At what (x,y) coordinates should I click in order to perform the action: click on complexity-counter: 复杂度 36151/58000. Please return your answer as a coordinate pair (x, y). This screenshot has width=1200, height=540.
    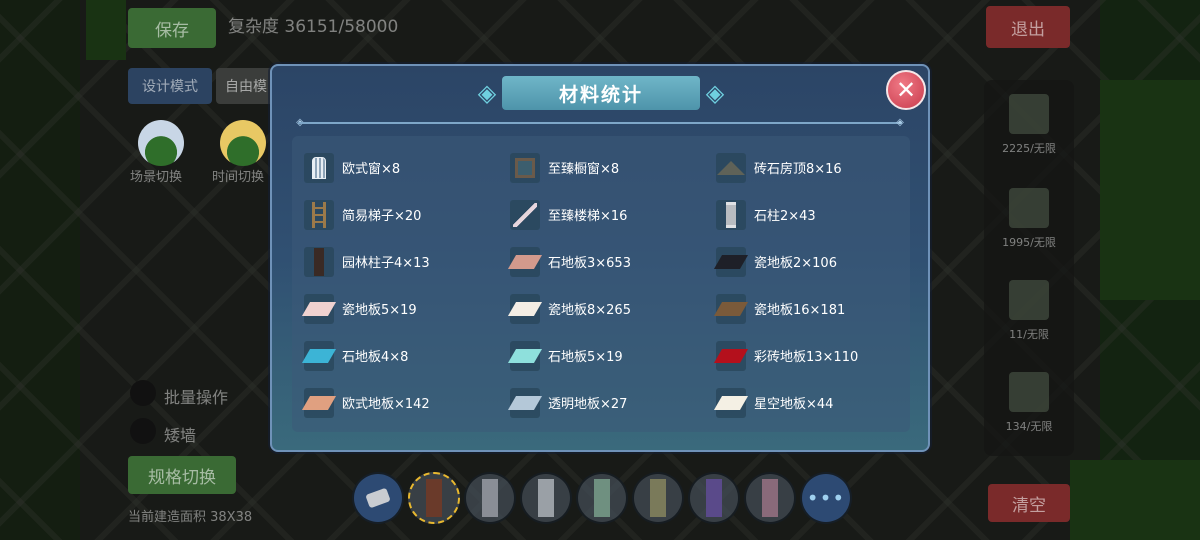
    Looking at the image, I should click on (313, 27).